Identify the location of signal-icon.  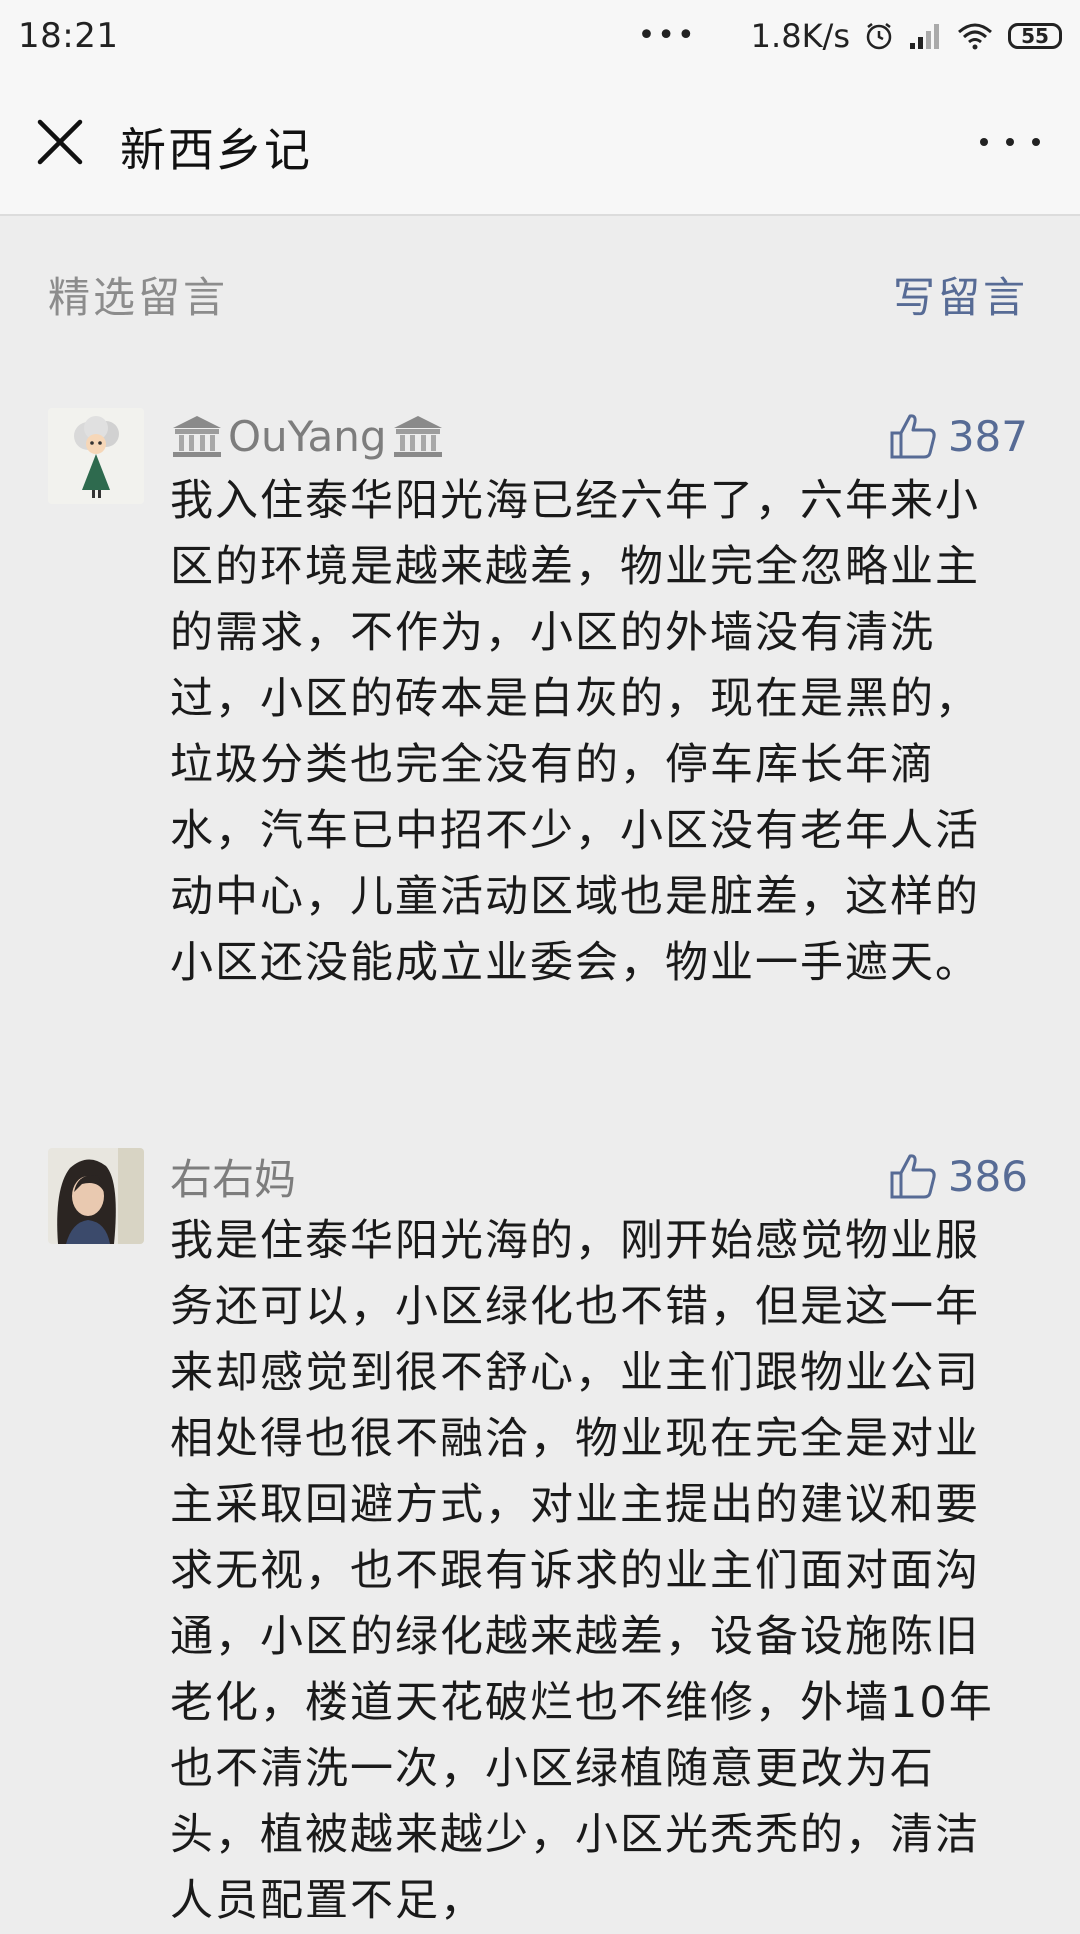
(924, 36).